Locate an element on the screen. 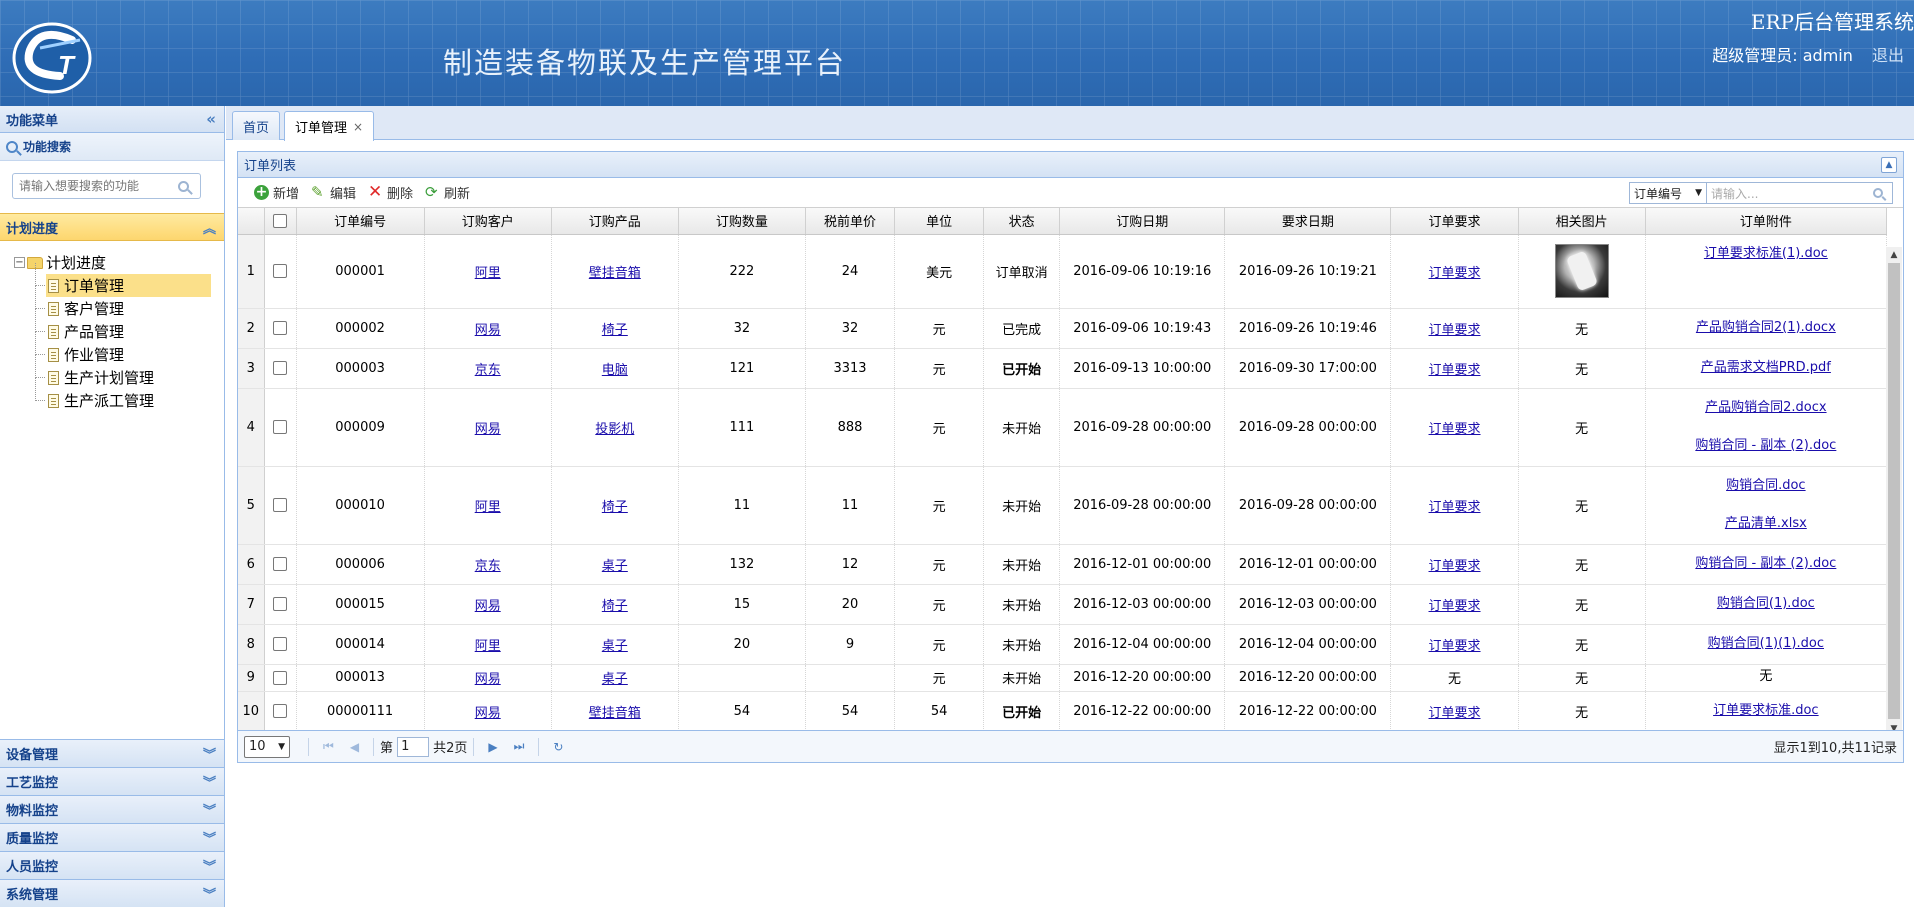 This screenshot has width=1914, height=907. search-icon is located at coordinates (183, 186).